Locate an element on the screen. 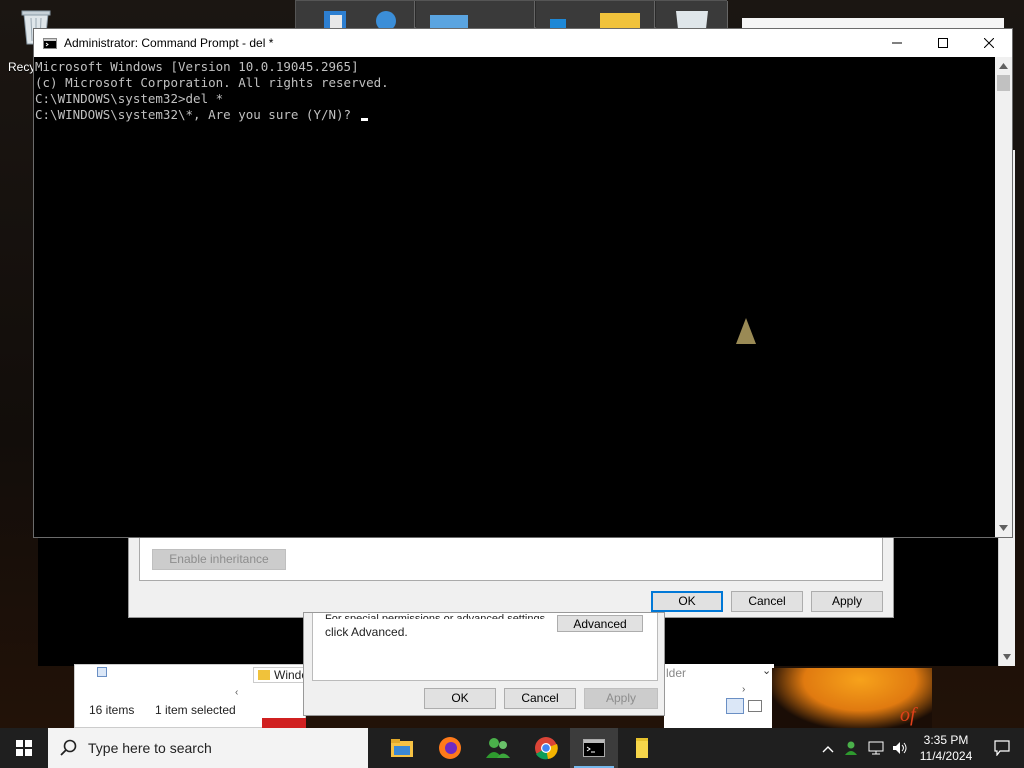 The height and width of the screenshot is (768, 1024). chrome-button is located at coordinates (546, 748).